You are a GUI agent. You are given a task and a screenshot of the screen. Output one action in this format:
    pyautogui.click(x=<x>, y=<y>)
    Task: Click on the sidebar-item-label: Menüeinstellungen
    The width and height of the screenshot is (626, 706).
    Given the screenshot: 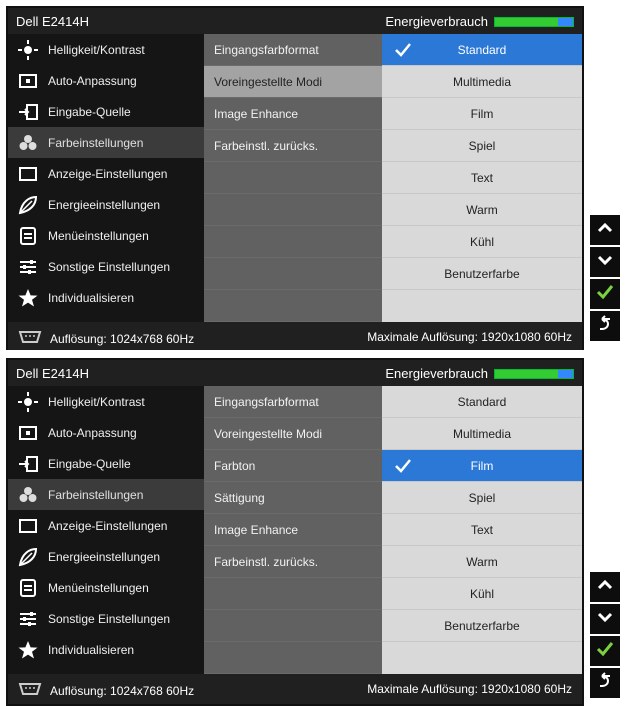 What is the action you would take?
    pyautogui.click(x=98, y=587)
    